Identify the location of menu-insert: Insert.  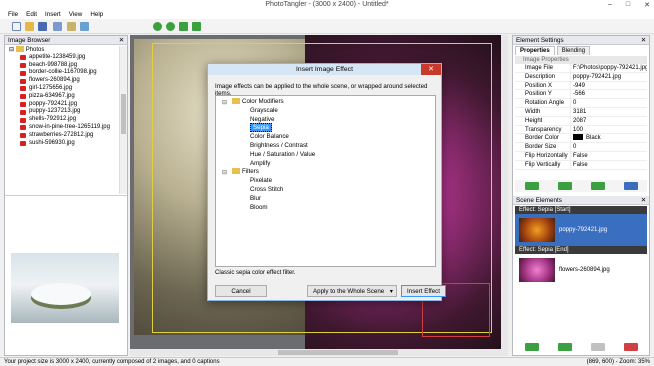
(53, 14).